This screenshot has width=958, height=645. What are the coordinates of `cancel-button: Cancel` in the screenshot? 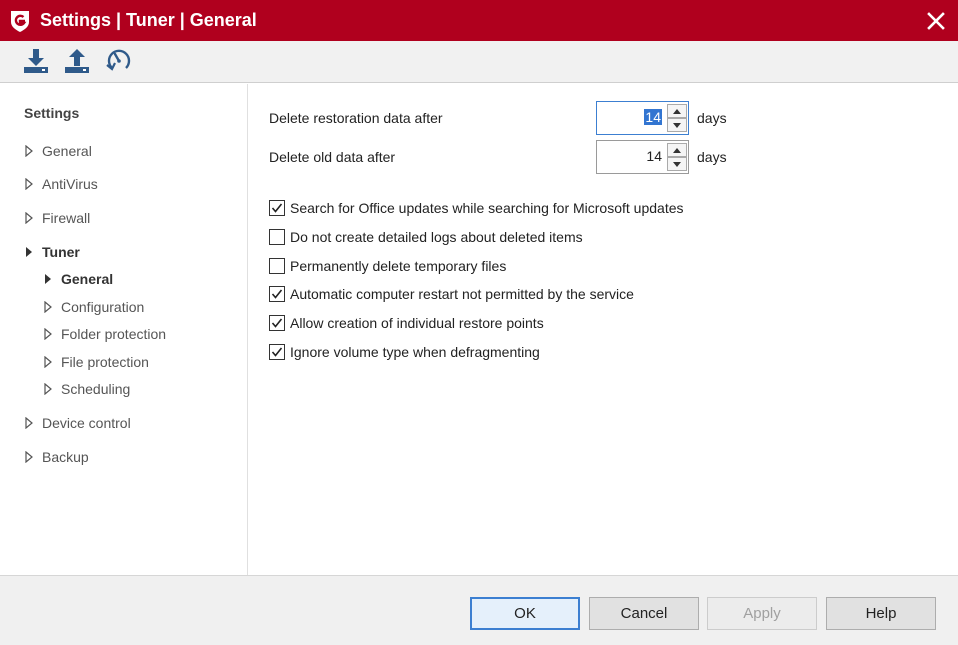 It's located at (644, 613).